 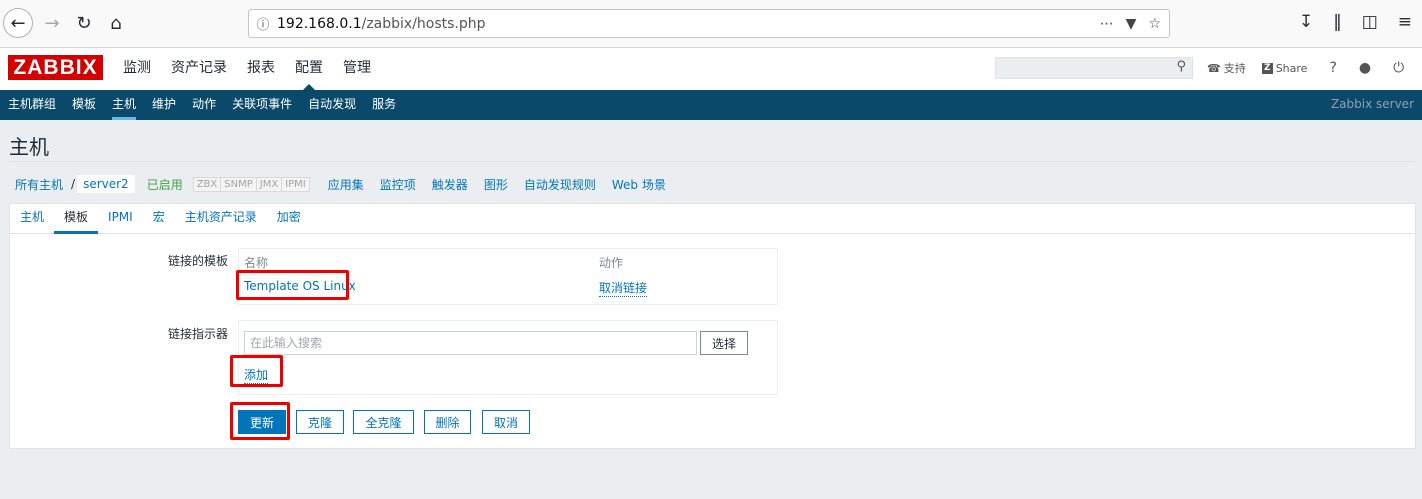 What do you see at coordinates (1131, 24) in the screenshot?
I see `pocket-icon: ▼` at bounding box center [1131, 24].